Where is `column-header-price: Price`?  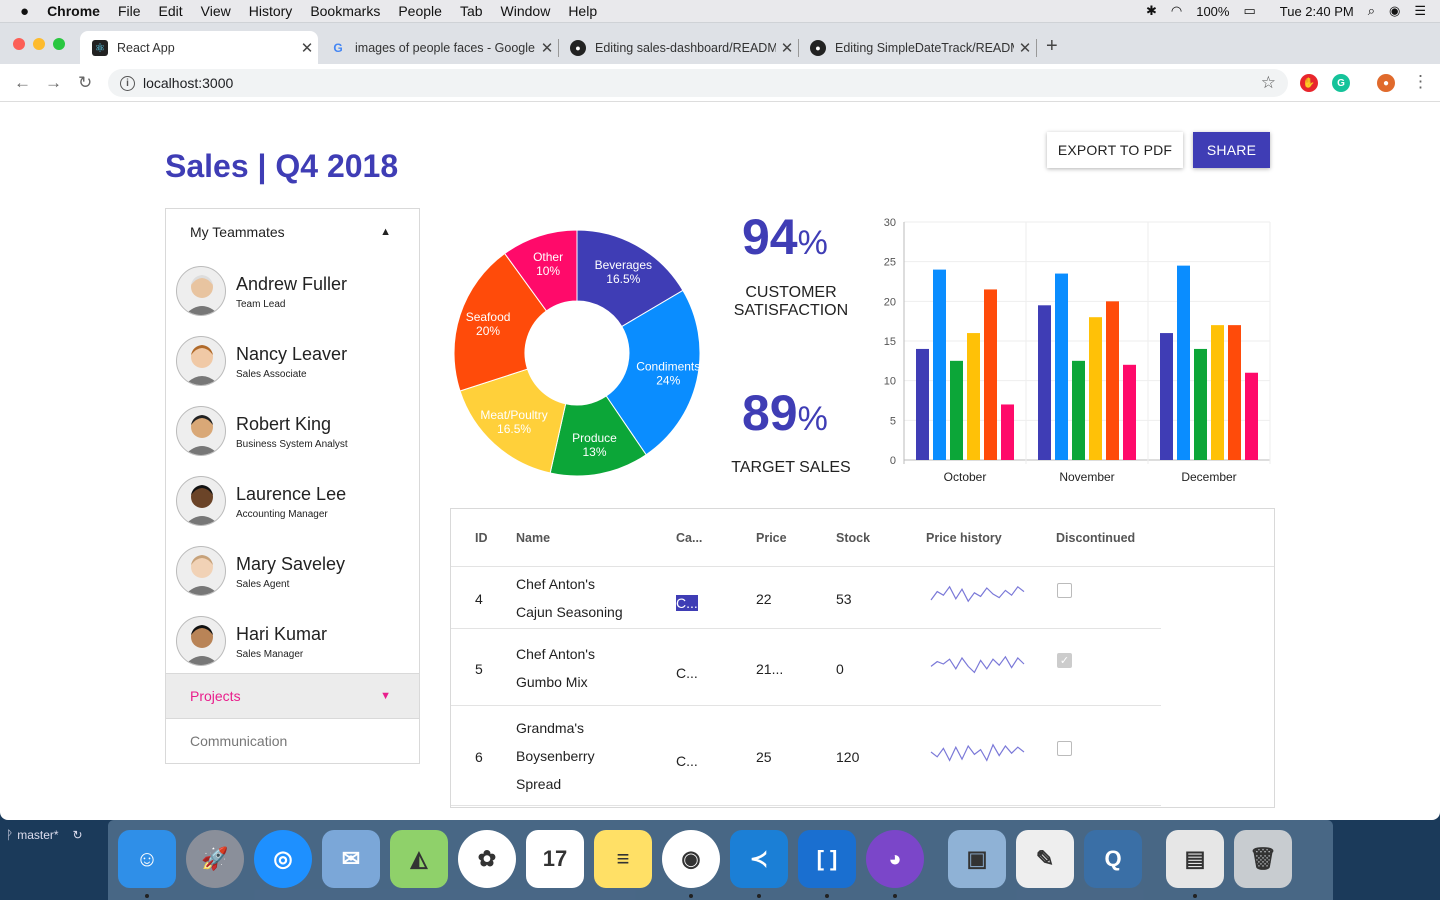
column-header-price: Price is located at coordinates (771, 538).